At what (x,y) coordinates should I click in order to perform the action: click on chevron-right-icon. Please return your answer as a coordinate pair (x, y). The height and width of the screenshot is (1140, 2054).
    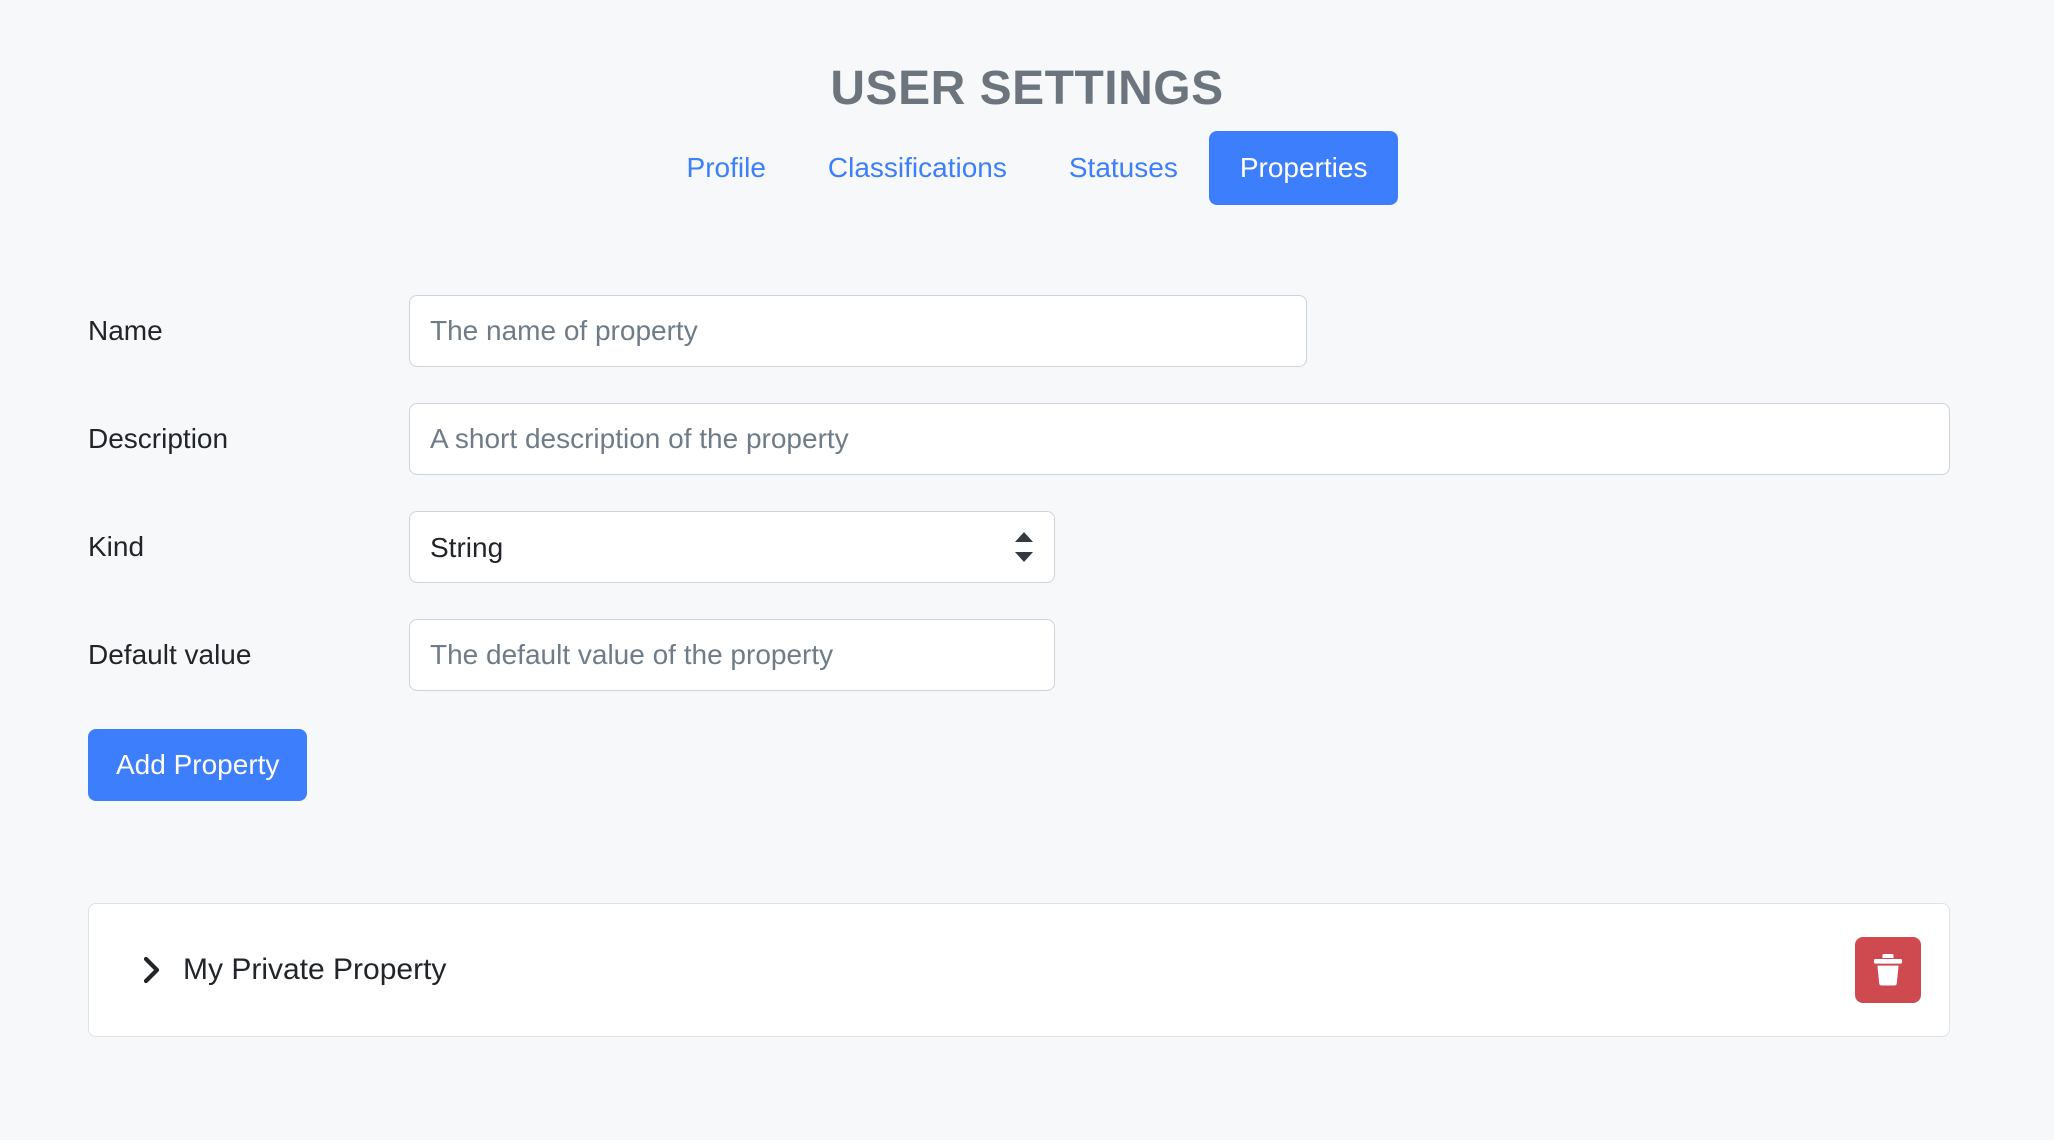
    Looking at the image, I should click on (152, 970).